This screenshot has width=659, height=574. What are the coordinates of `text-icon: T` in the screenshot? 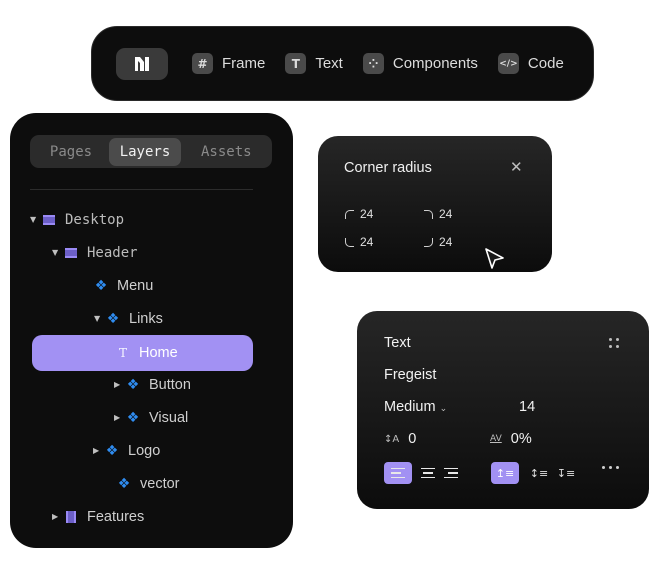 It's located at (296, 63).